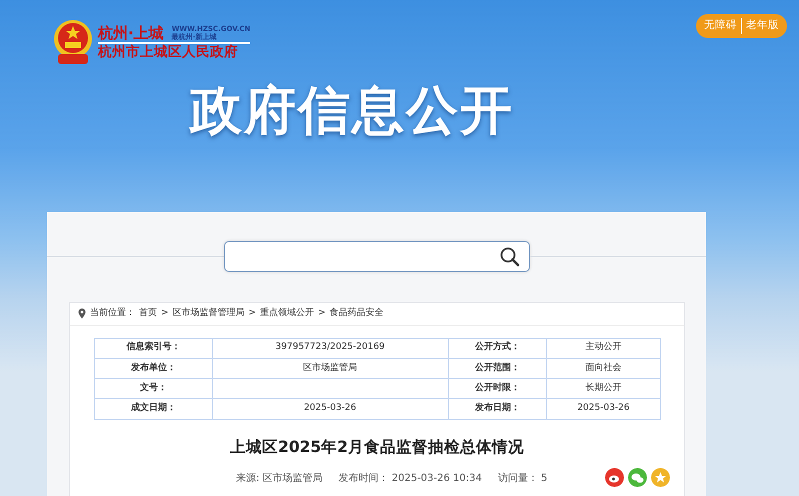 The image size is (799, 496). What do you see at coordinates (497, 388) in the screenshot?
I see `field-label: 公开时限：` at bounding box center [497, 388].